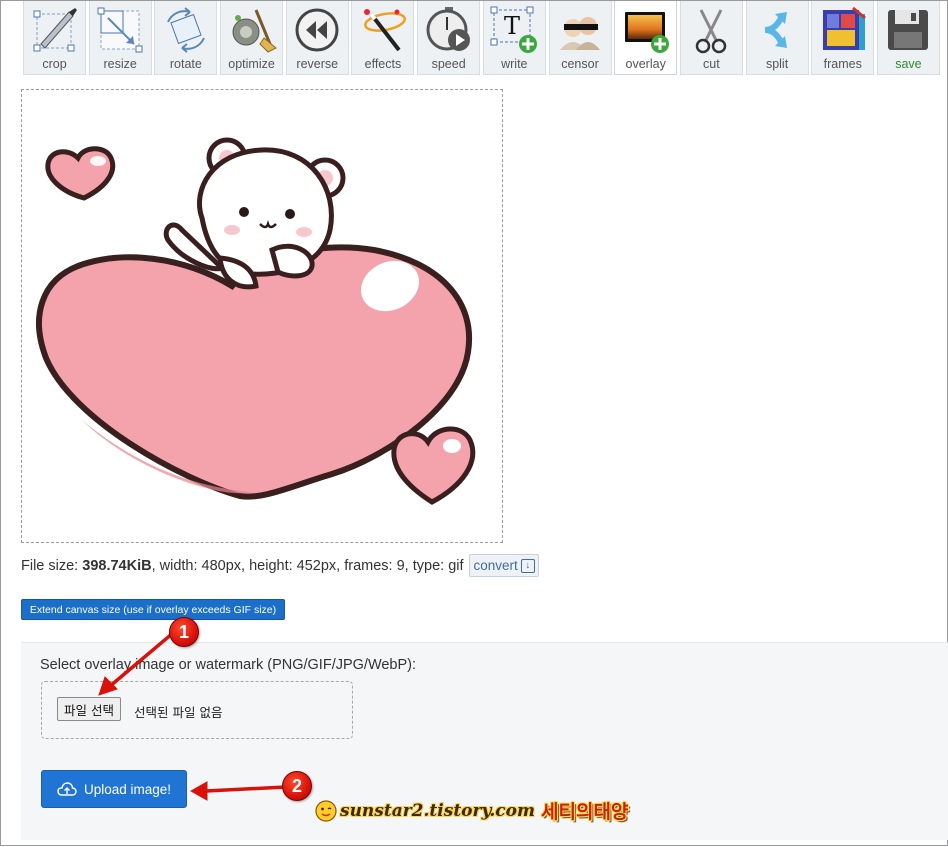 The width and height of the screenshot is (948, 847). I want to click on tool-label: reverse, so click(317, 64).